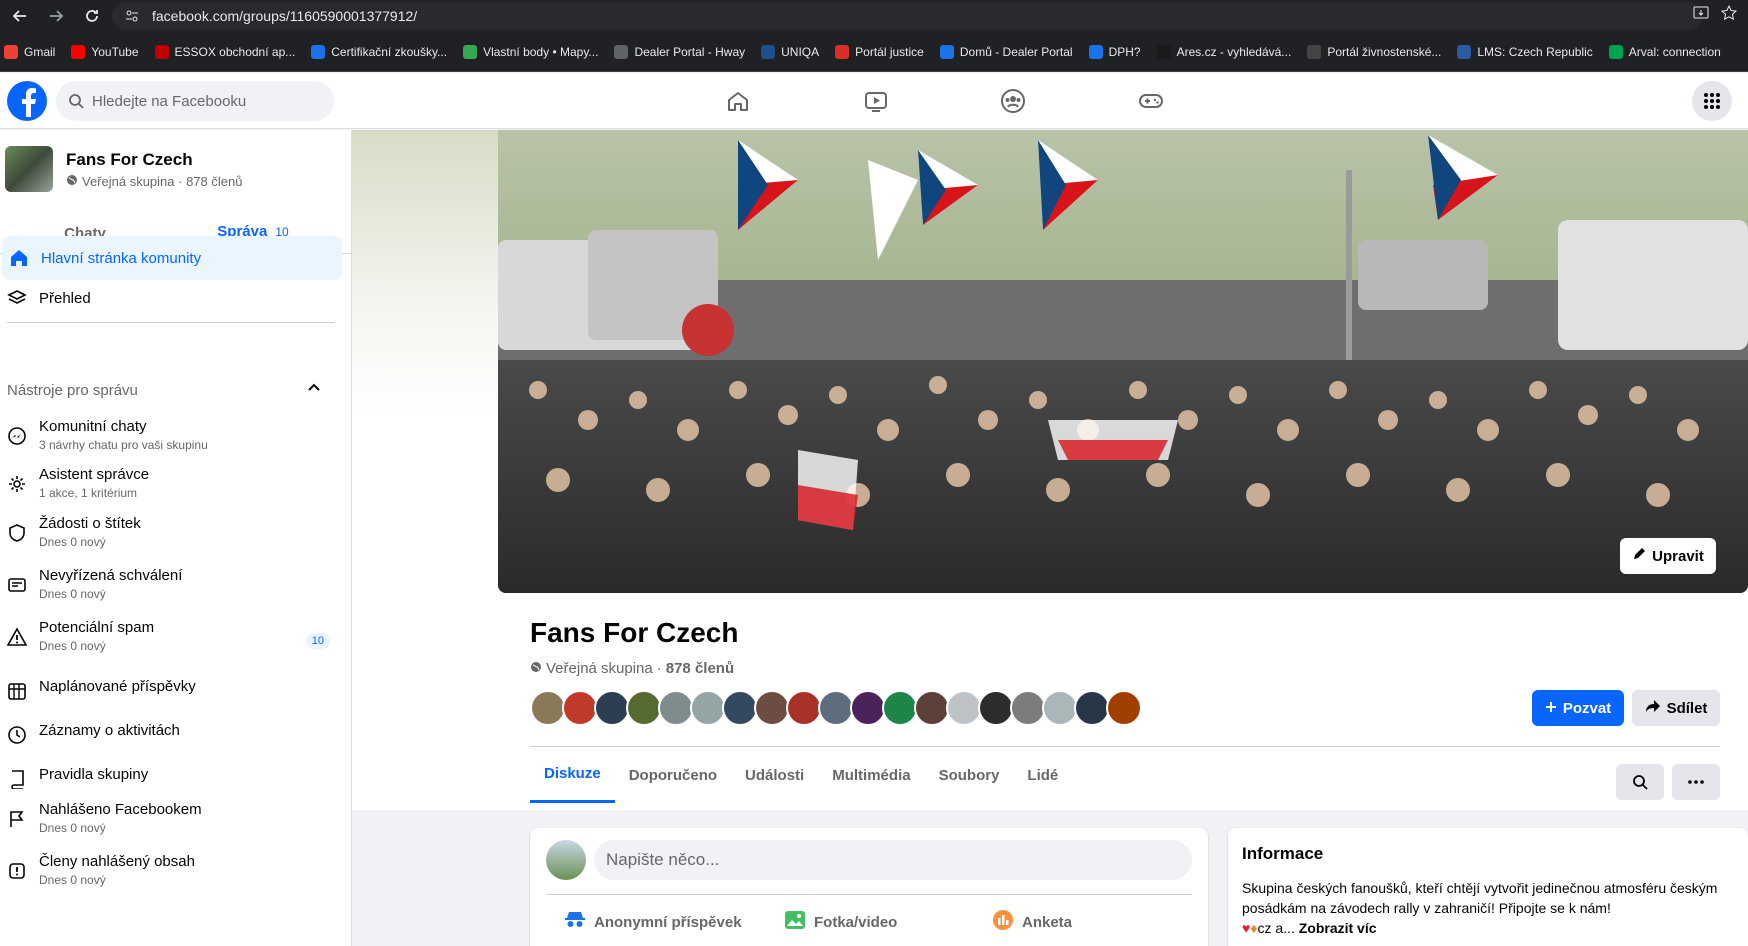 The width and height of the screenshot is (1748, 946). I want to click on group-search-button, so click(1640, 782).